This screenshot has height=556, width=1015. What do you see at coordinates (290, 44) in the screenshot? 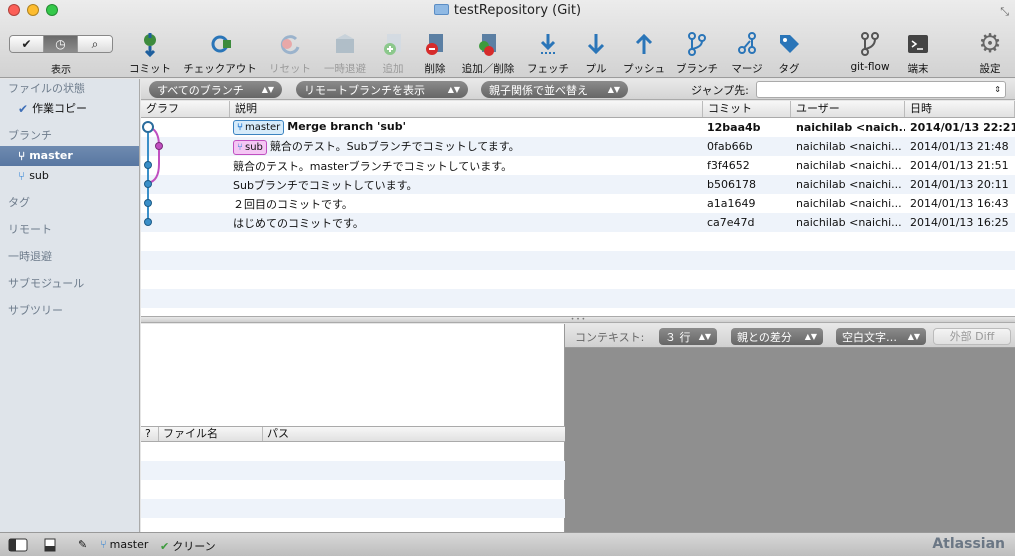
I see `reset-icon` at bounding box center [290, 44].